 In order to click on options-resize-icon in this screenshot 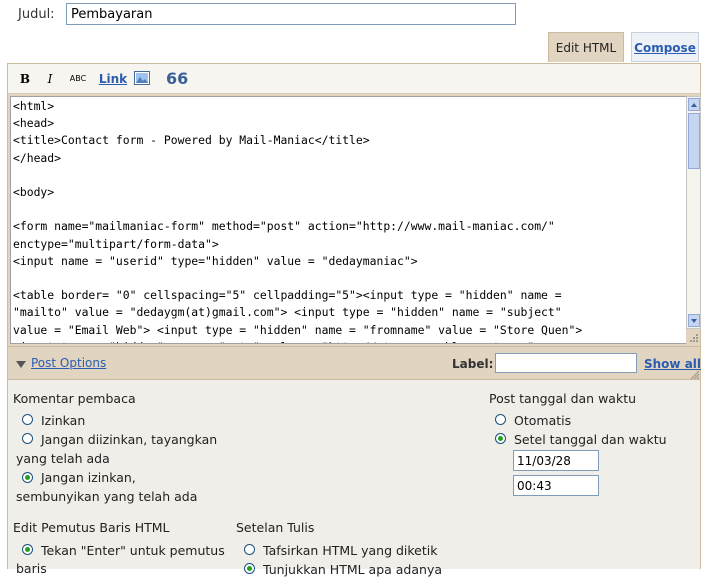, I will do `click(695, 374)`.